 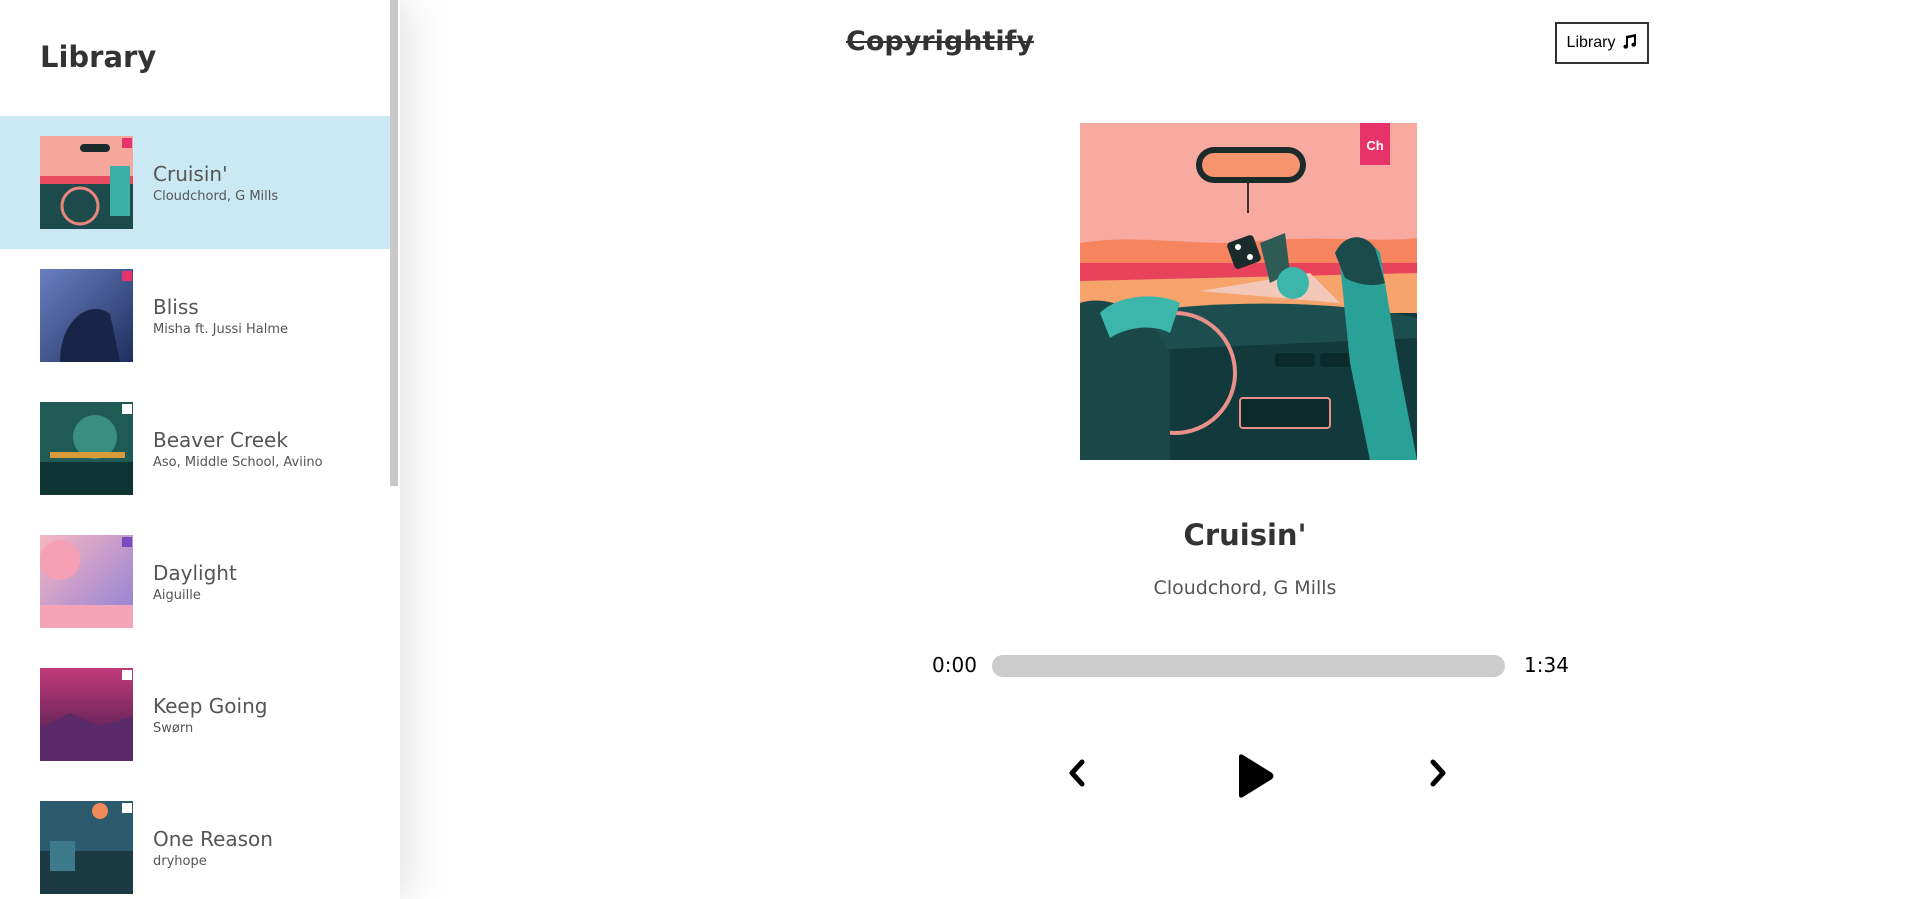 I want to click on play-button, so click(x=1255, y=778).